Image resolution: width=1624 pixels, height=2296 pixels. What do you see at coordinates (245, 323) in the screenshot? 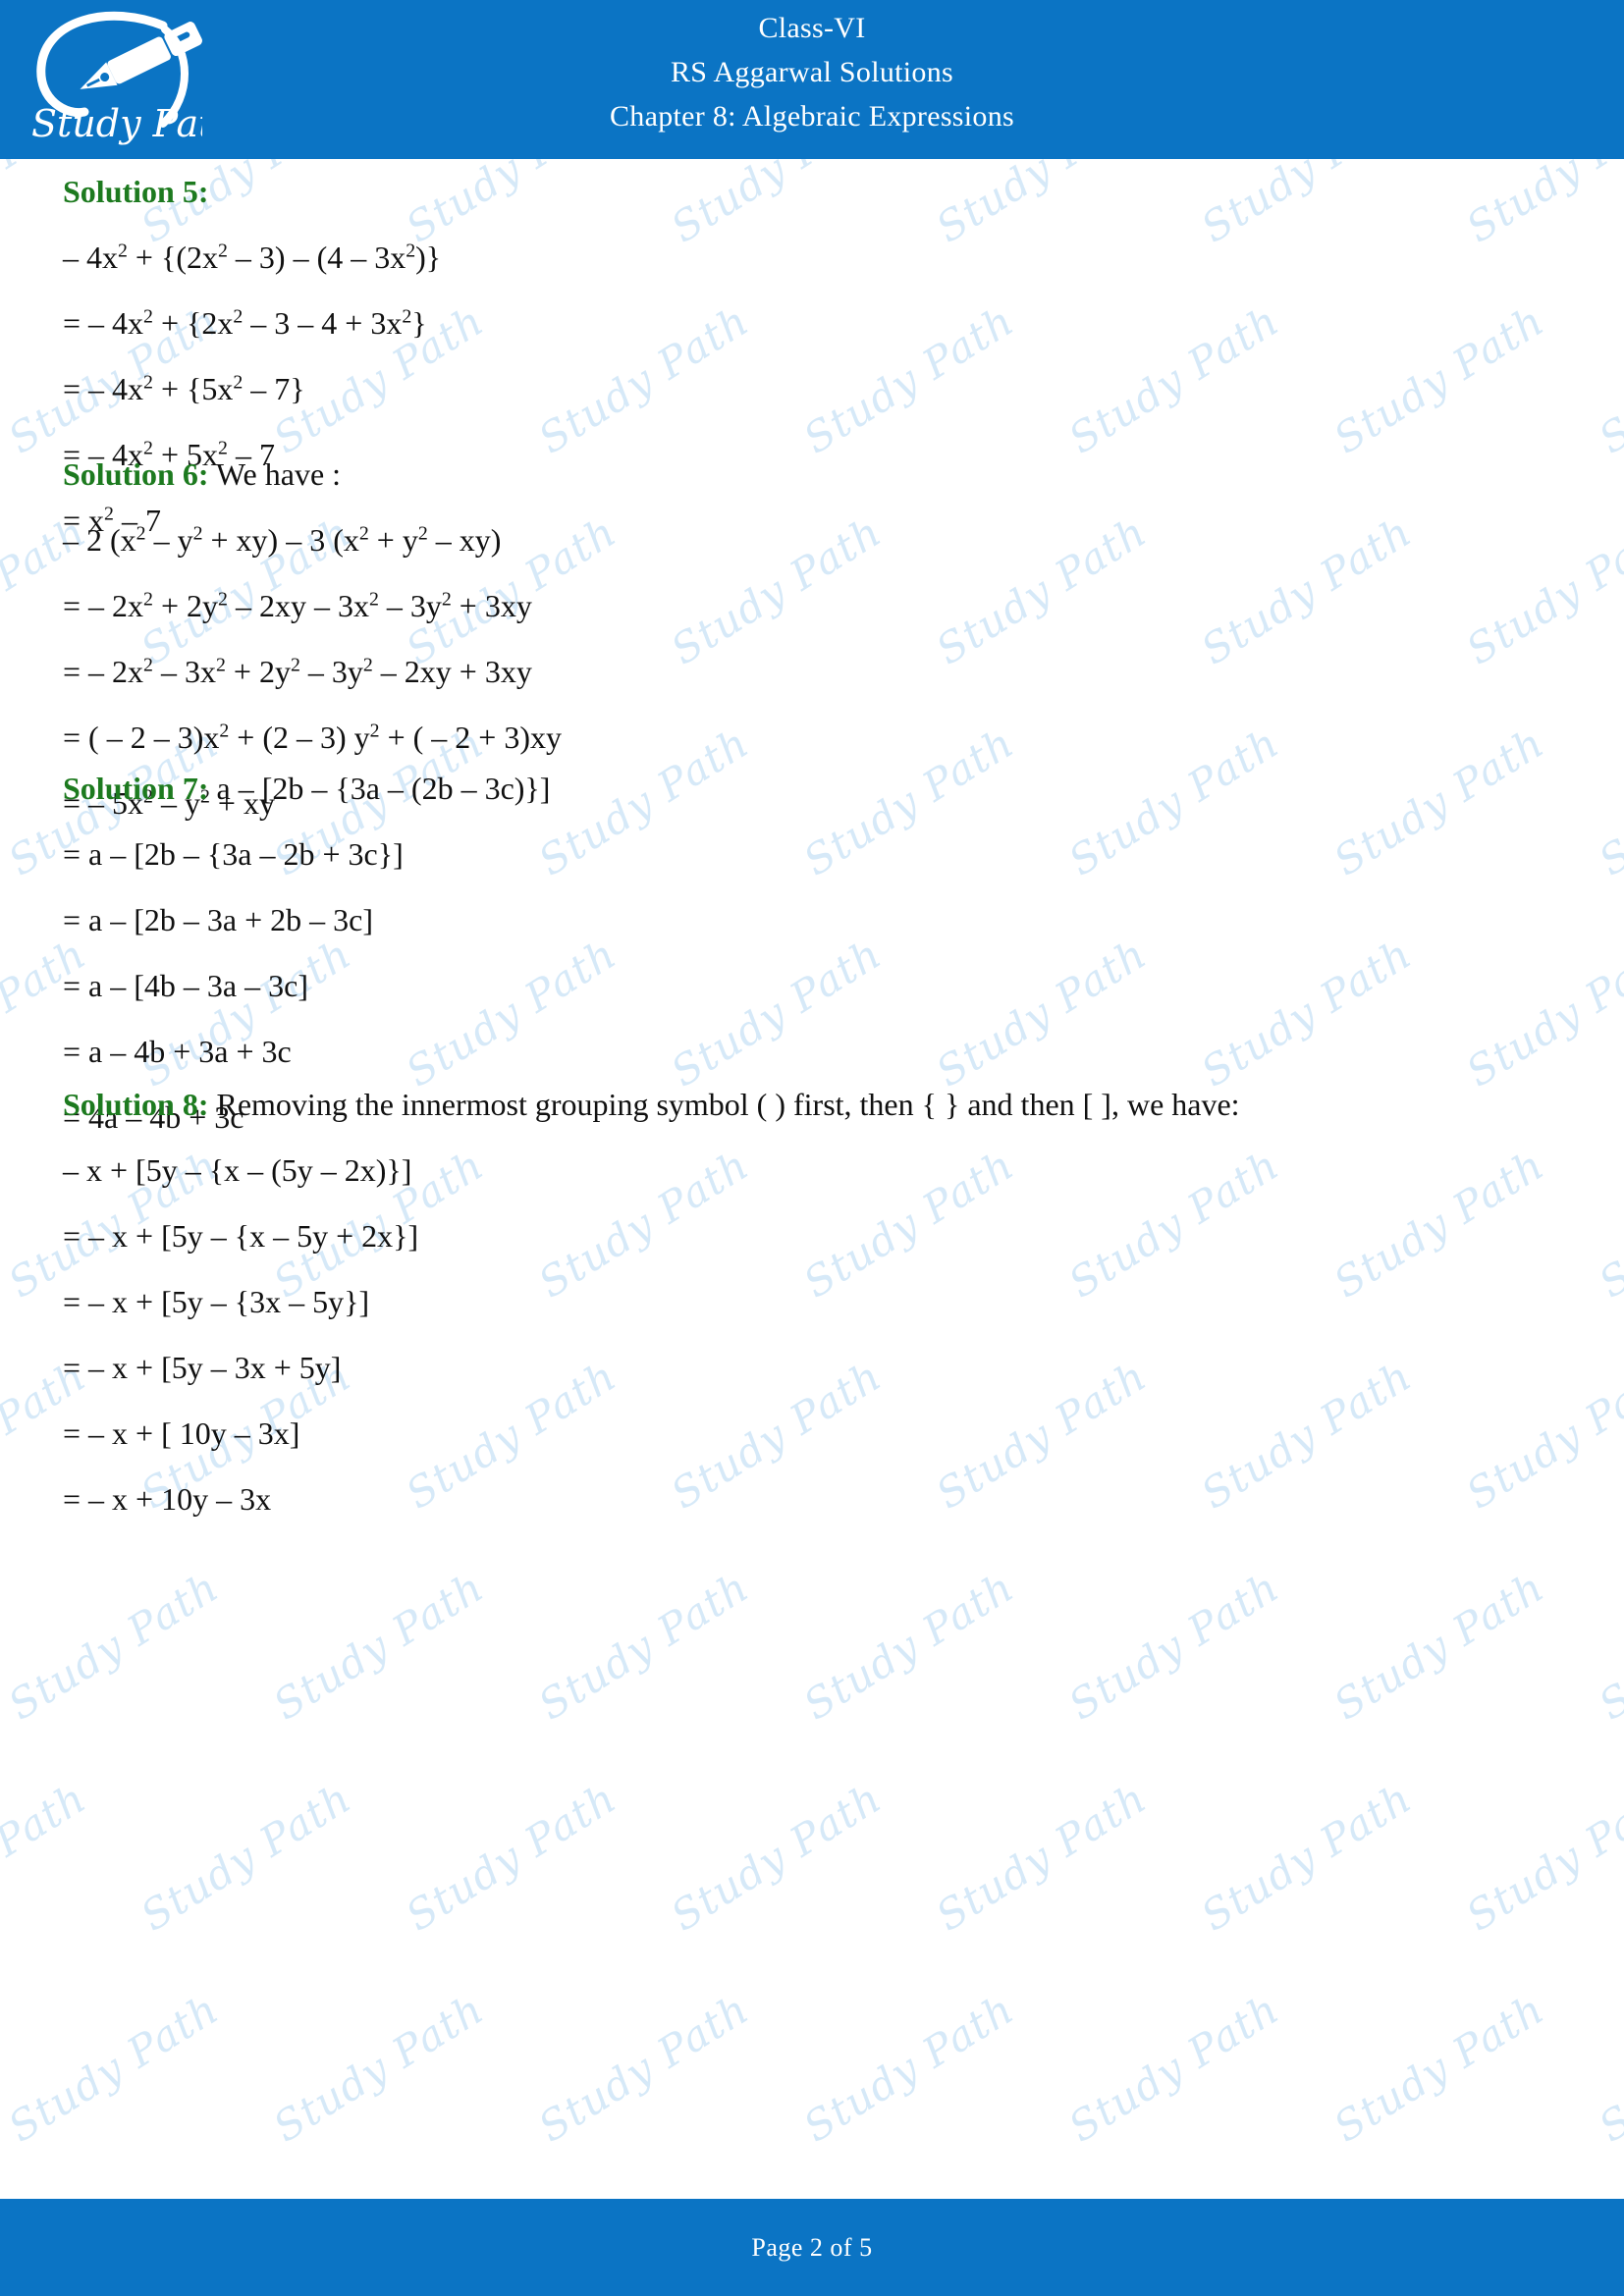
I see `solution-step-line: = – 4x2 + {2x2 – 3 – 4 + 3x2}` at bounding box center [245, 323].